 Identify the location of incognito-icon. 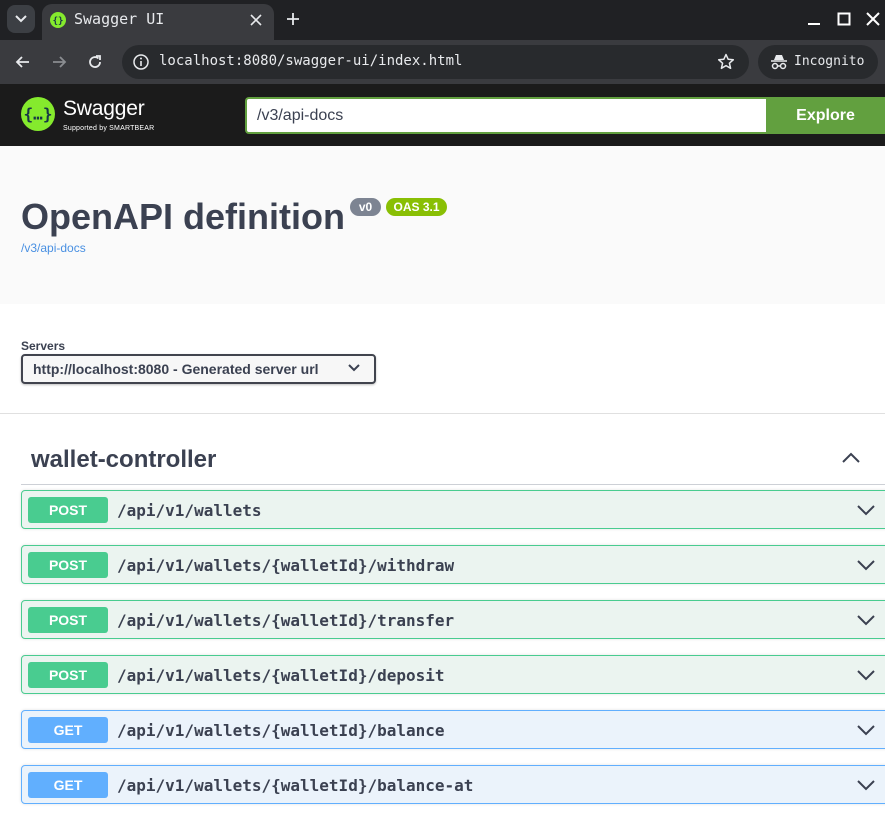
(779, 62).